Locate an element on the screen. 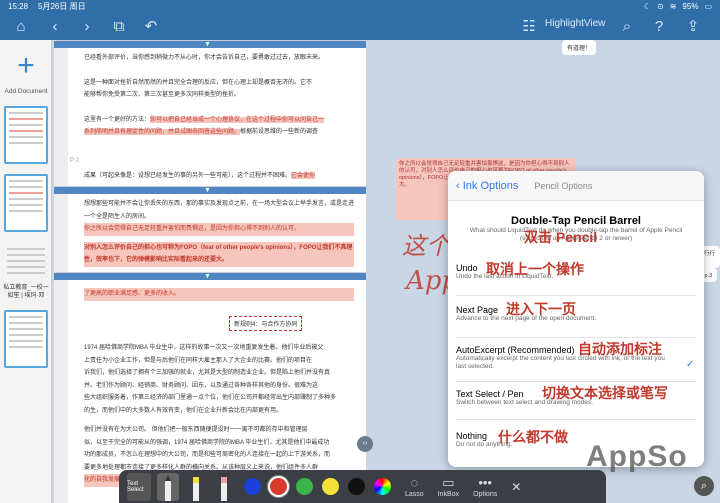 The image size is (720, 503). zoom-icon: ⌕ is located at coordinates (704, 486).